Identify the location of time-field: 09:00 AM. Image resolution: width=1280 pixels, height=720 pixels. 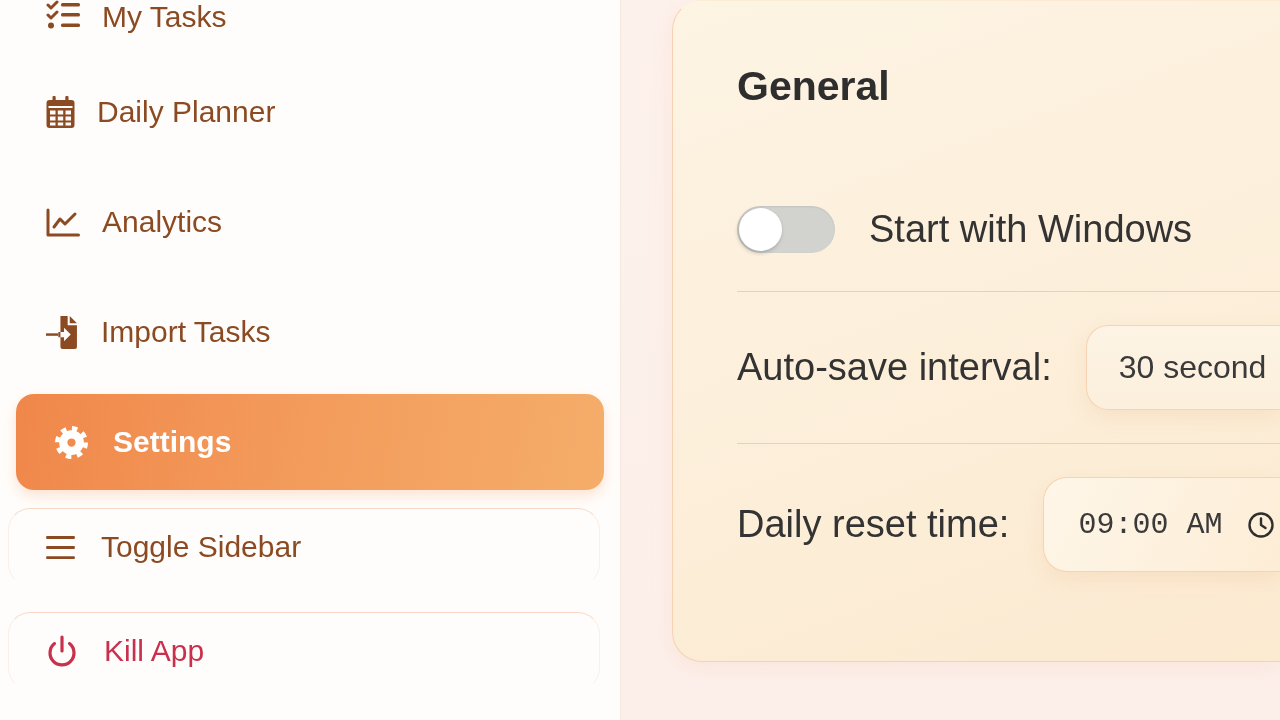
(1161, 524).